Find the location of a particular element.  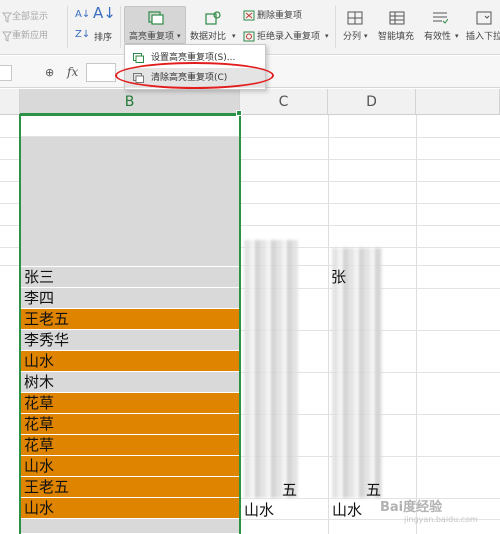

zoom-icon: ⊕ is located at coordinates (49, 72).